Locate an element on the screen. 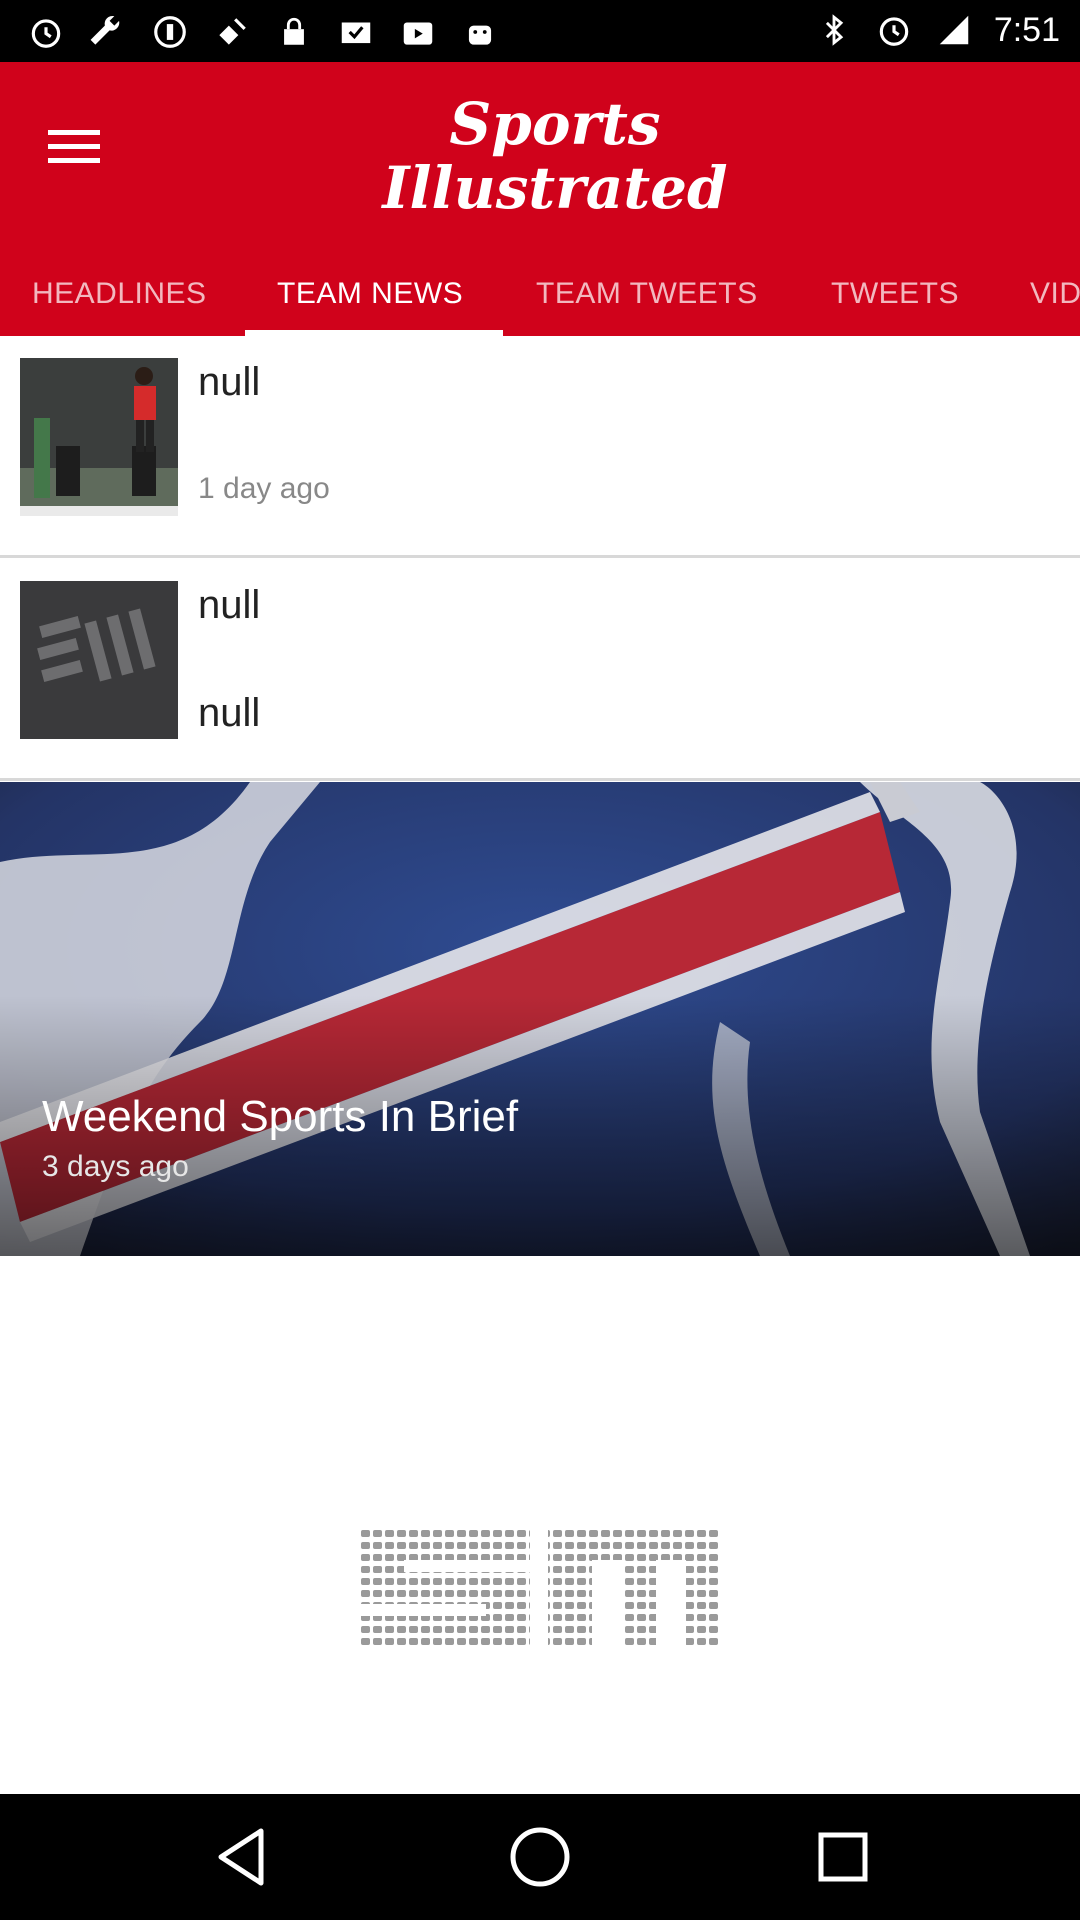 This screenshot has width=1080, height=1920. tab-team-news: TEAM NEWS is located at coordinates (370, 294).